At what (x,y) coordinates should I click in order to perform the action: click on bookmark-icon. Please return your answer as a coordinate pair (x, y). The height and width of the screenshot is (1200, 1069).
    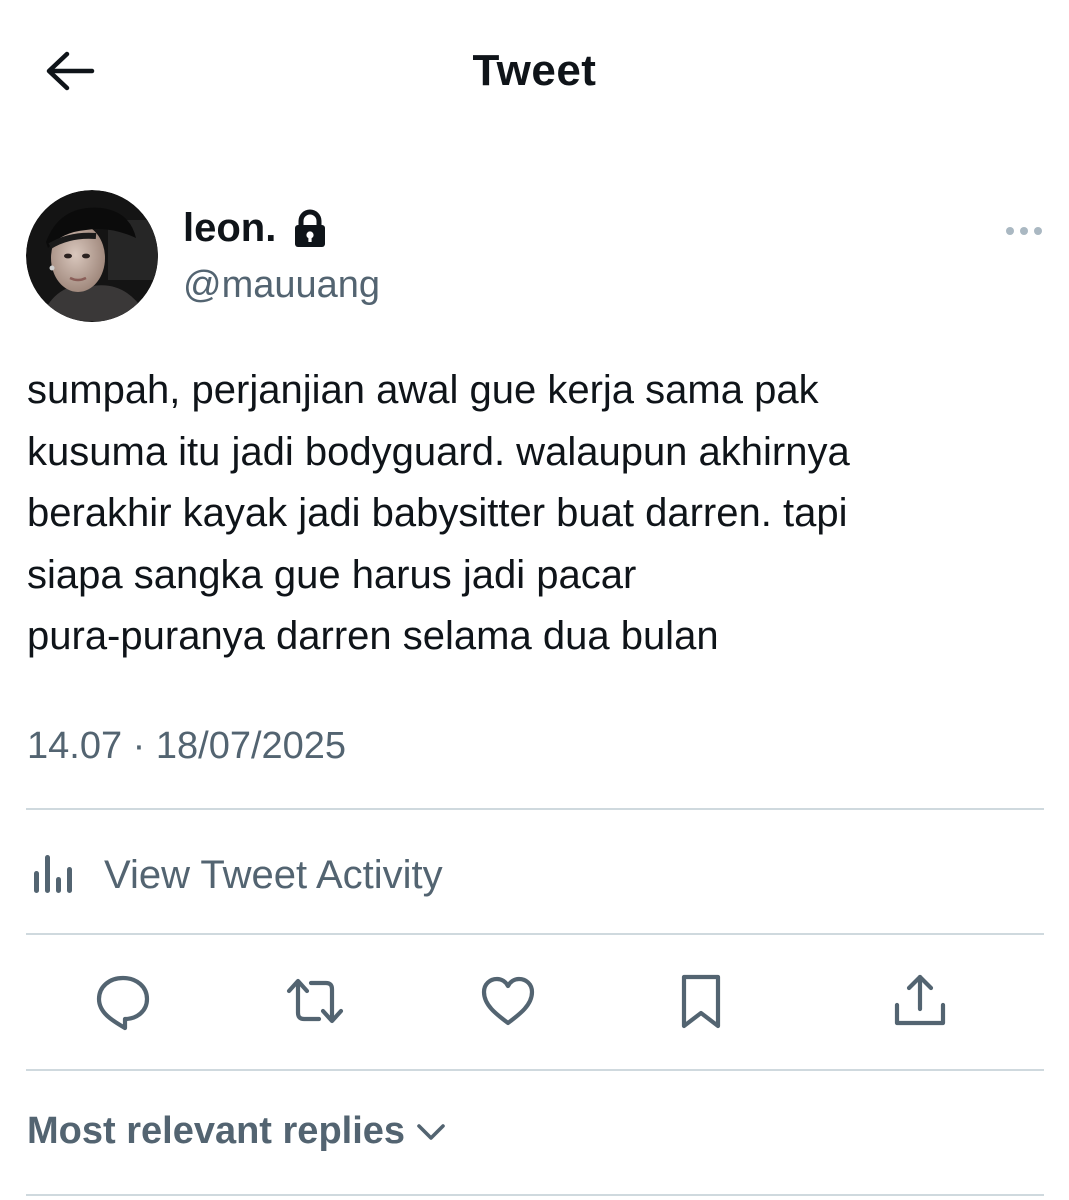
    Looking at the image, I should click on (701, 1003).